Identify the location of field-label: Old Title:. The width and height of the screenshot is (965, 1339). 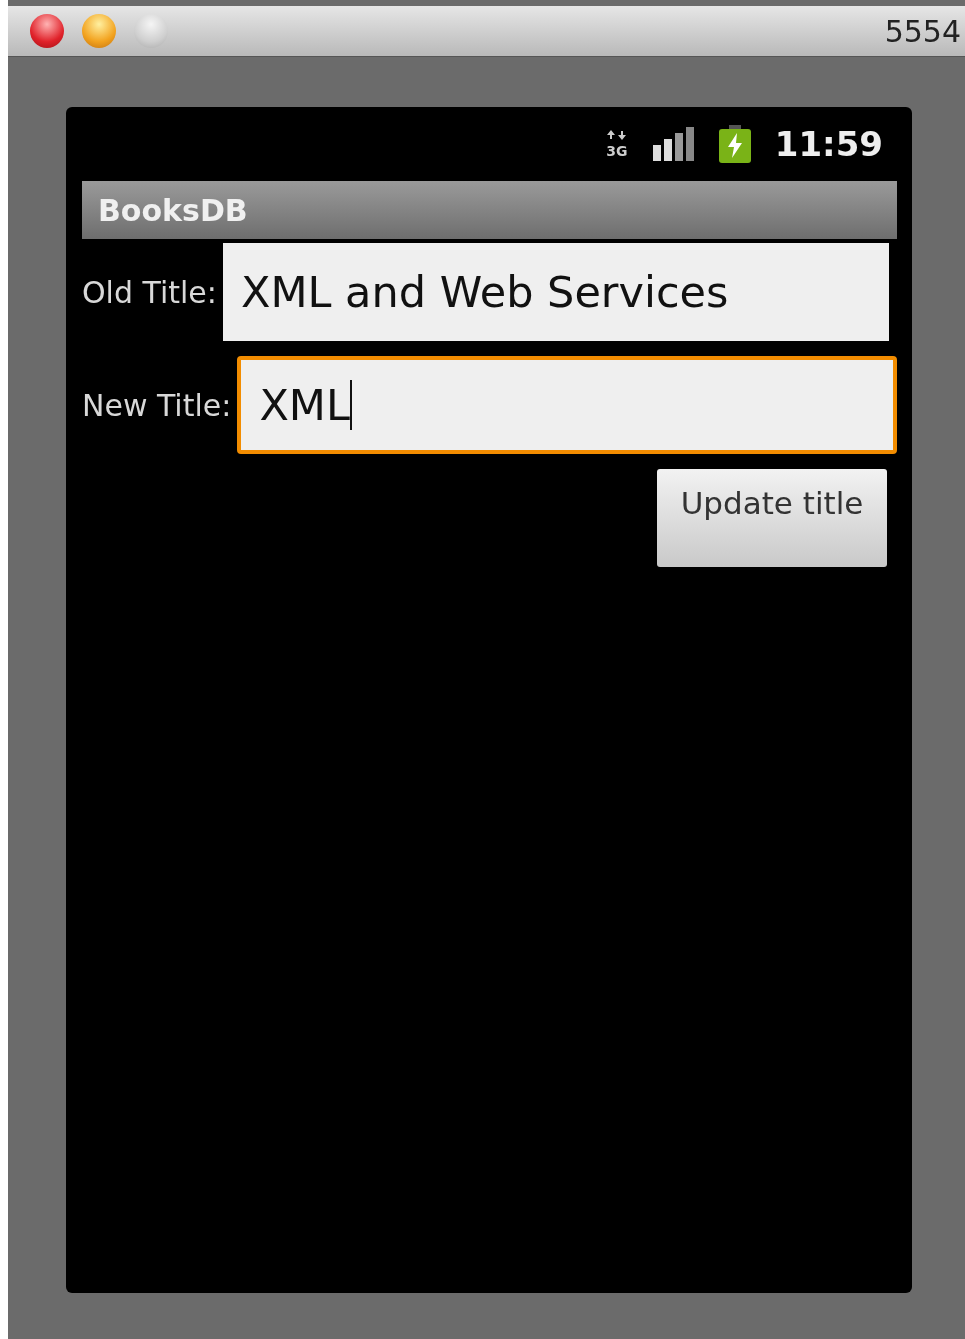
(150, 292).